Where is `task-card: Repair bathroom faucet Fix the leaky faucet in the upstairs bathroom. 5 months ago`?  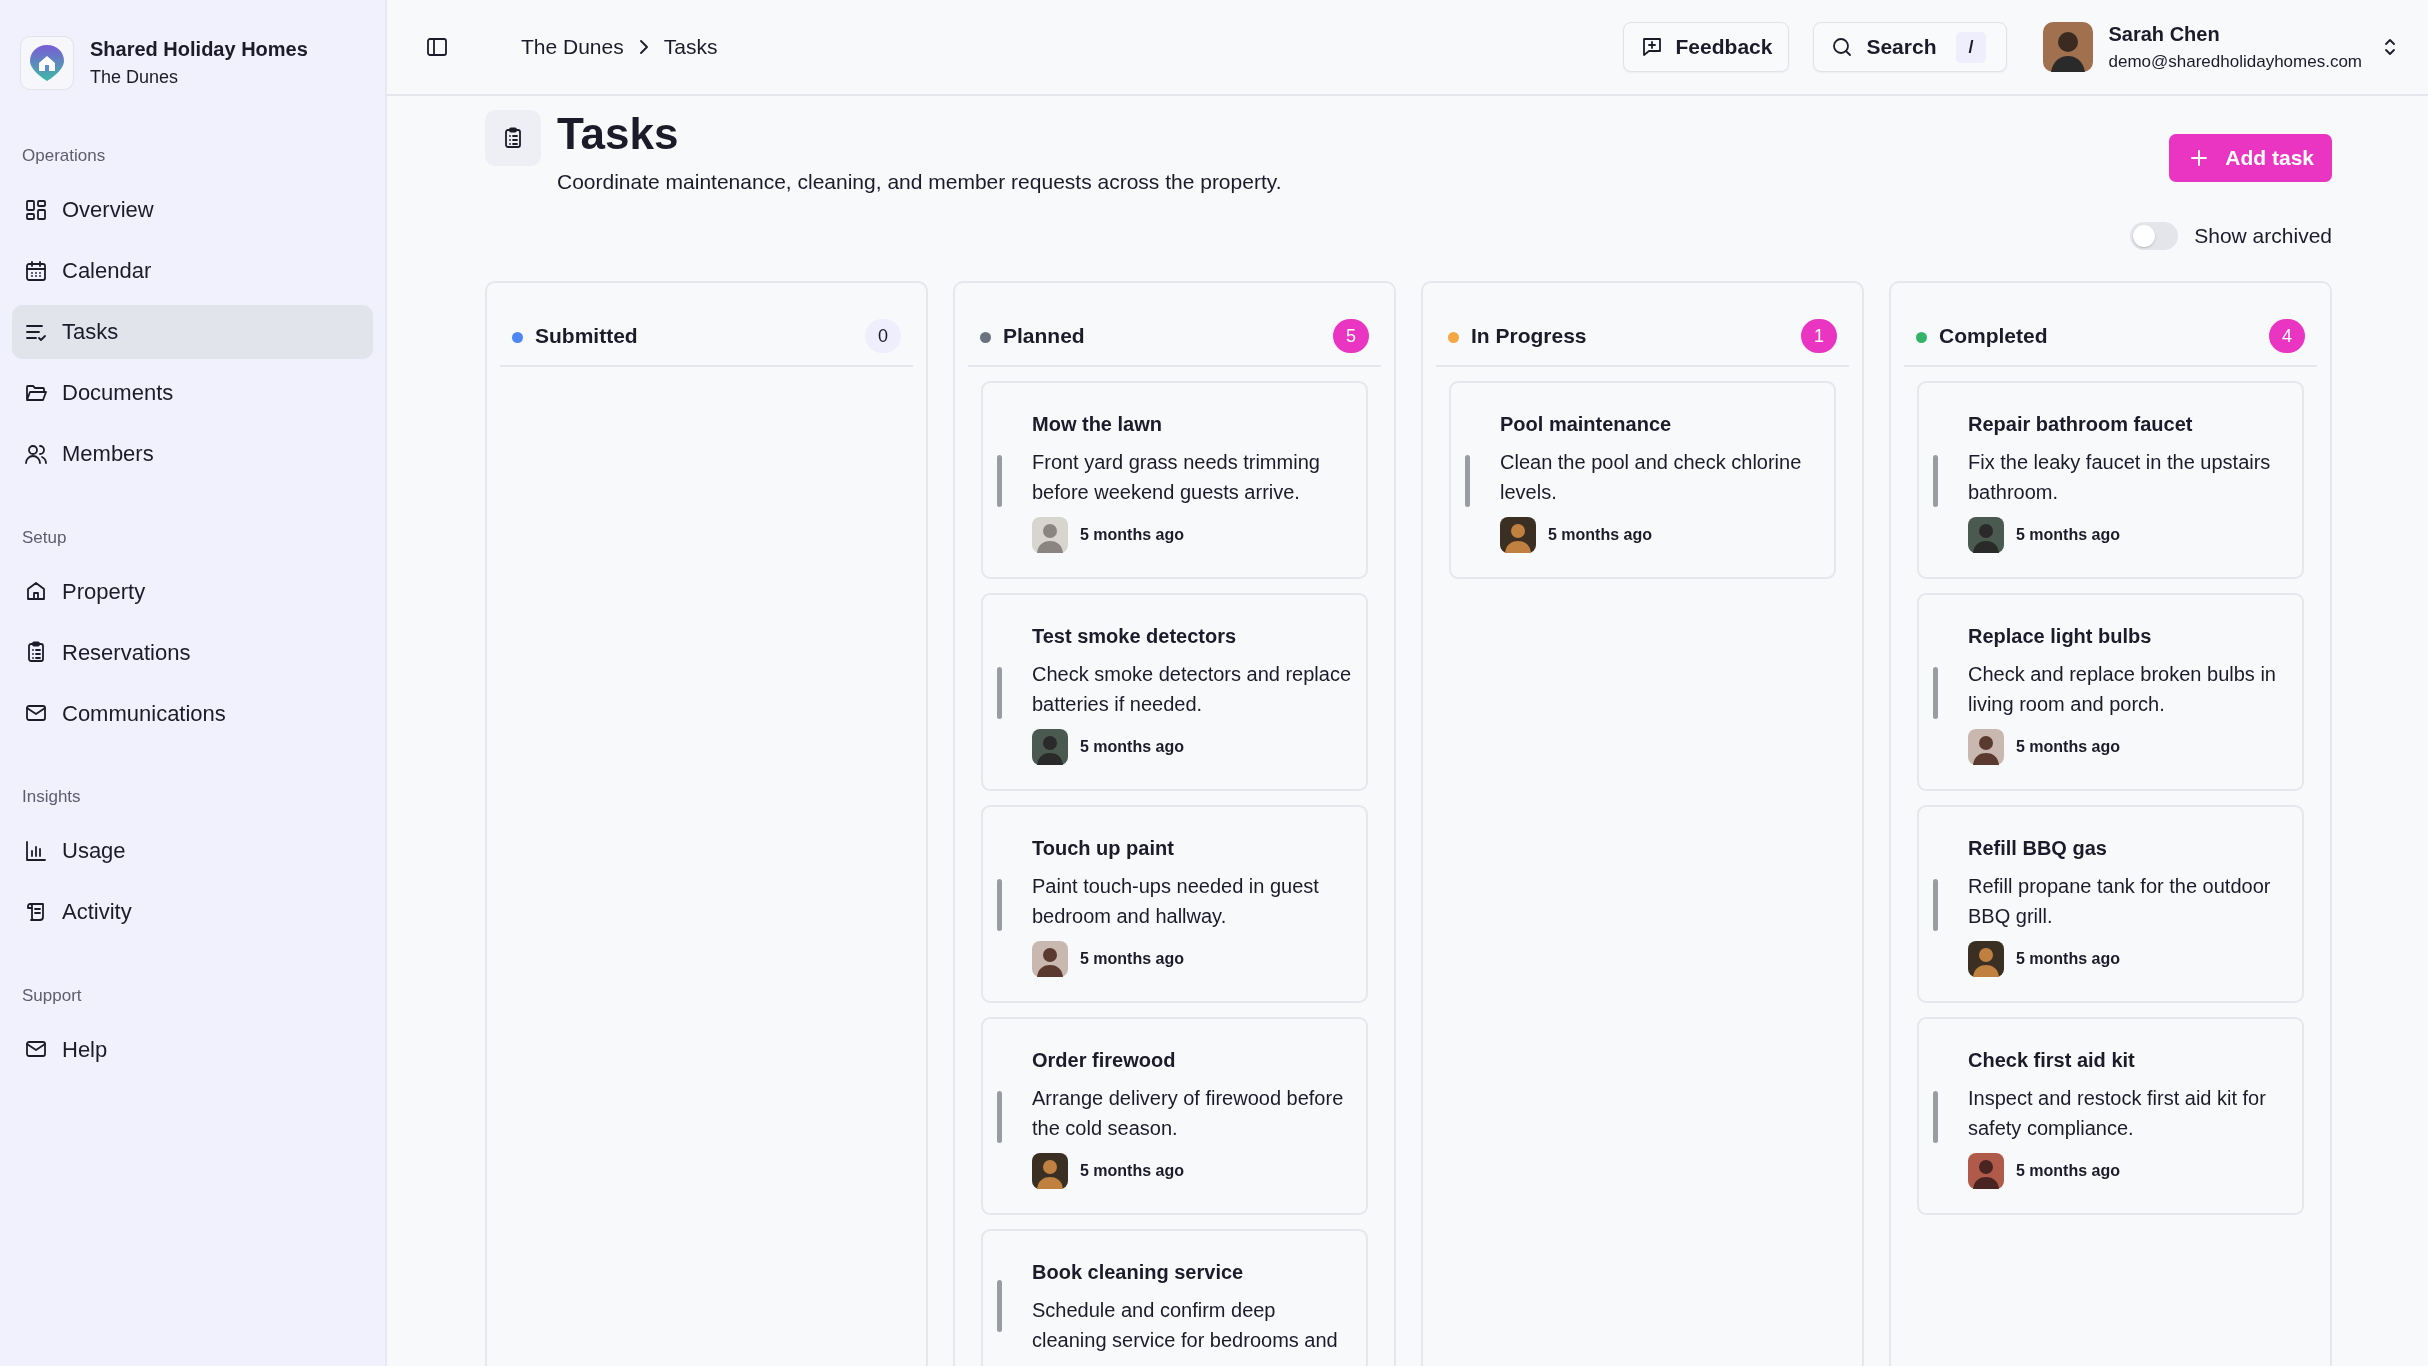
task-card: Repair bathroom faucet Fix the leaky faucet in the upstairs bathroom. 5 months ago is located at coordinates (2110, 480).